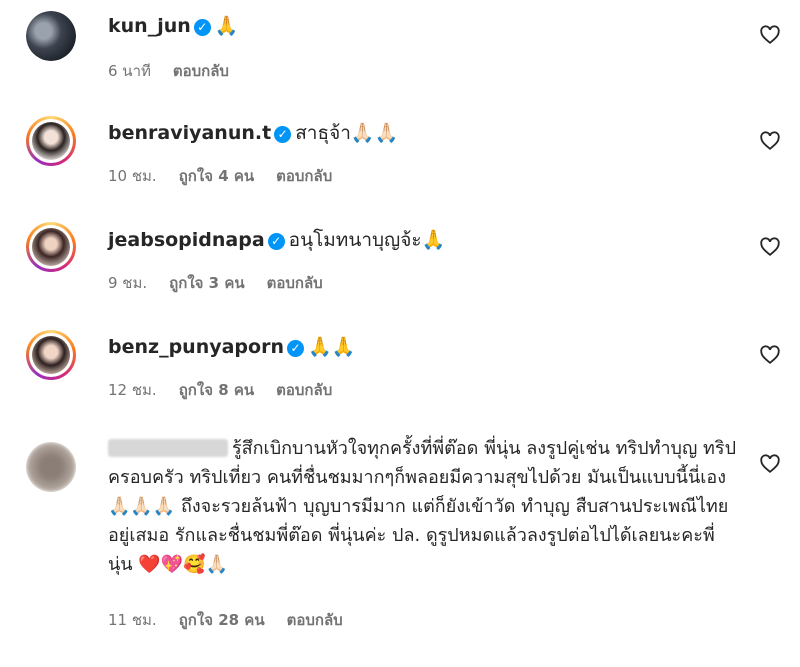  I want to click on comment-text: อนุโมทนาบุญจ้ะ🙏, so click(367, 240).